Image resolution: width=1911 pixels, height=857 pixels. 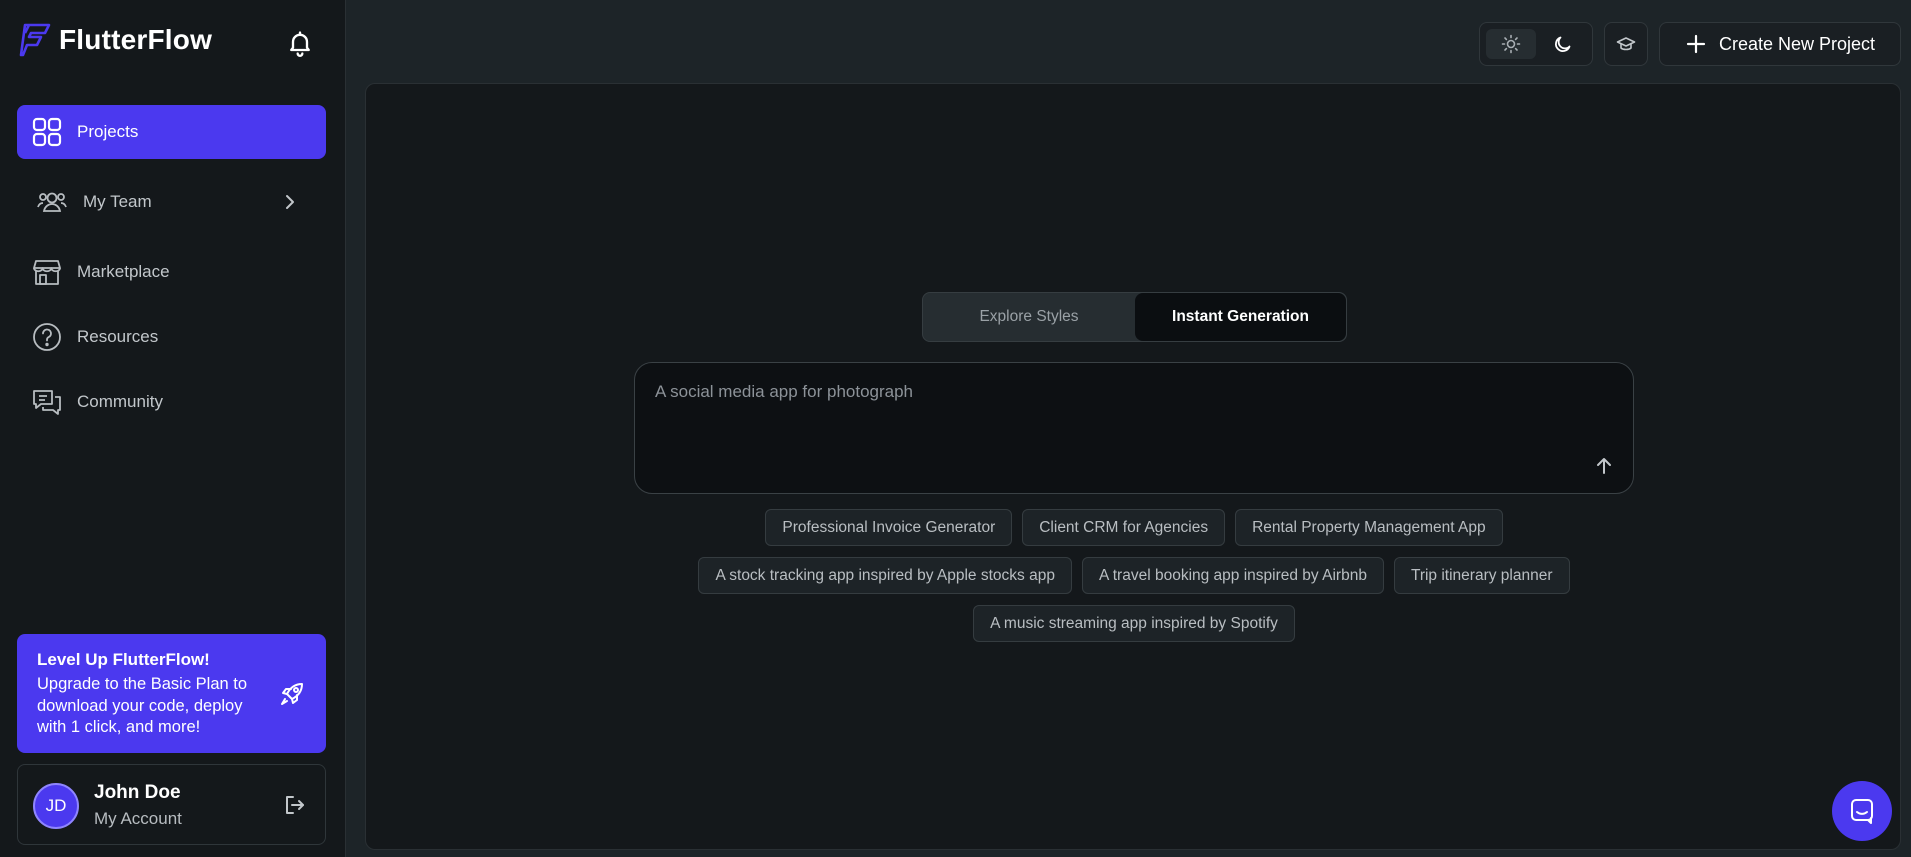 I want to click on suggestion-chip: Trip itinerary planner, so click(x=1481, y=575).